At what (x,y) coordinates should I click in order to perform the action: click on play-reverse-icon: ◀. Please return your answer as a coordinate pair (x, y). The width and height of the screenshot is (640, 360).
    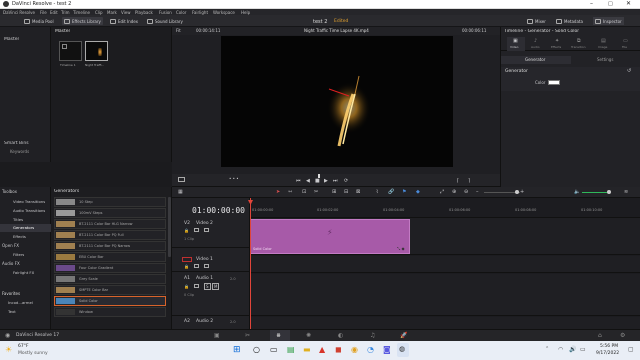
    Looking at the image, I should click on (308, 181).